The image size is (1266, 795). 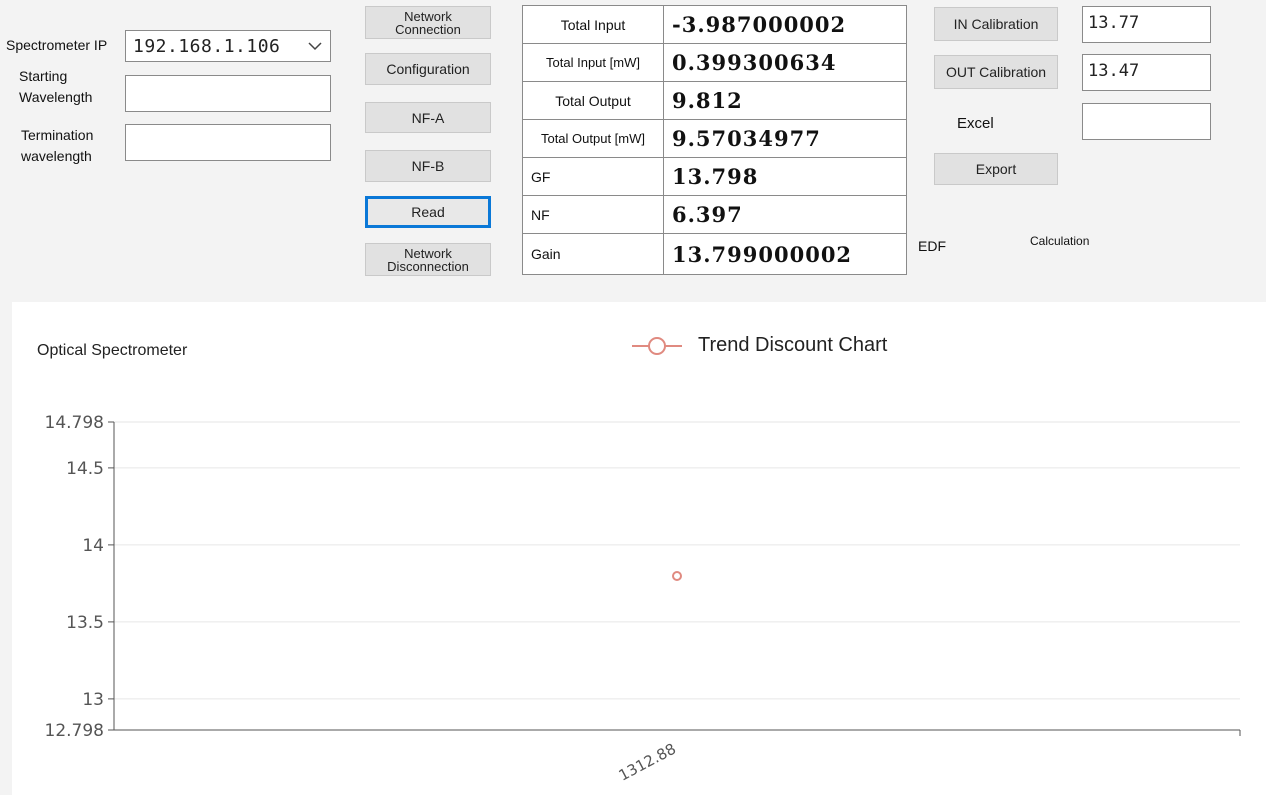 I want to click on excel-label: Excel, so click(x=975, y=123).